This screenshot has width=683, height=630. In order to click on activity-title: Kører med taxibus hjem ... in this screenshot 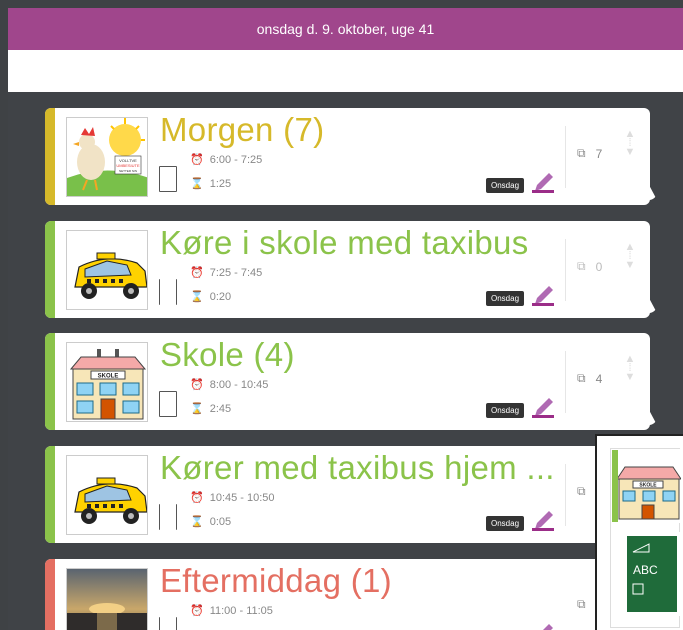, I will do `click(357, 467)`.